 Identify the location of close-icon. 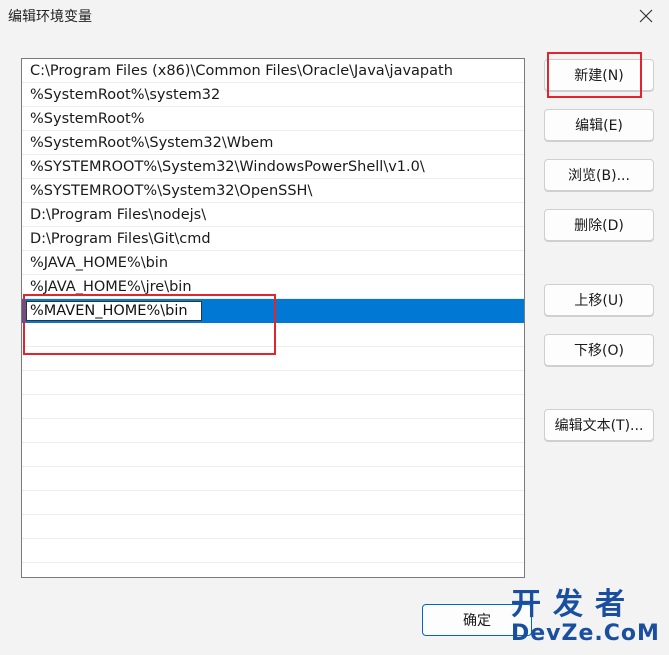
(646, 16).